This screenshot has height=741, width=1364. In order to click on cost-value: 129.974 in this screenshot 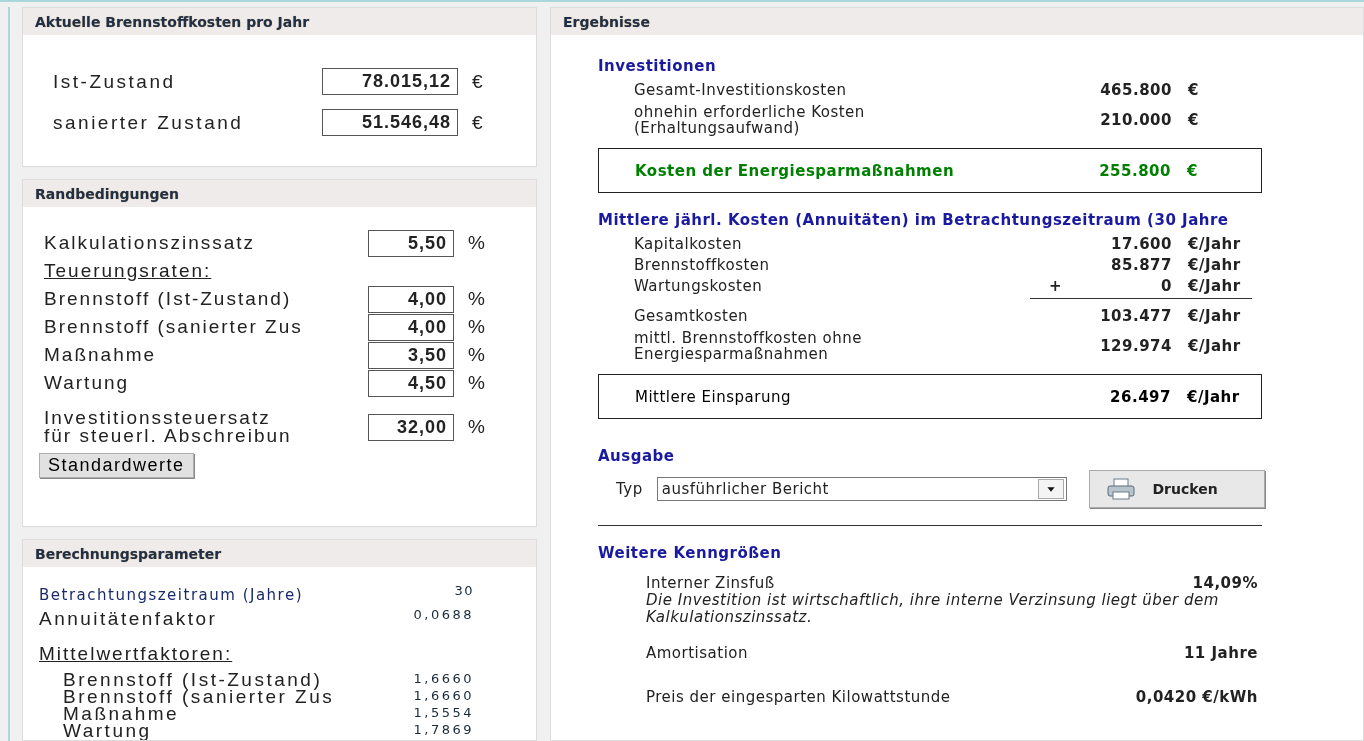, I will do `click(1135, 346)`.